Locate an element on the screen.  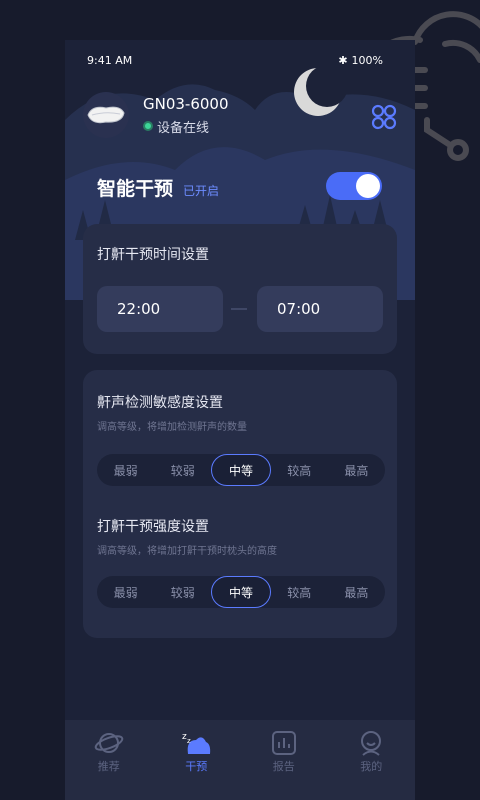
intensity-option-highest: 最高 is located at coordinates (356, 592).